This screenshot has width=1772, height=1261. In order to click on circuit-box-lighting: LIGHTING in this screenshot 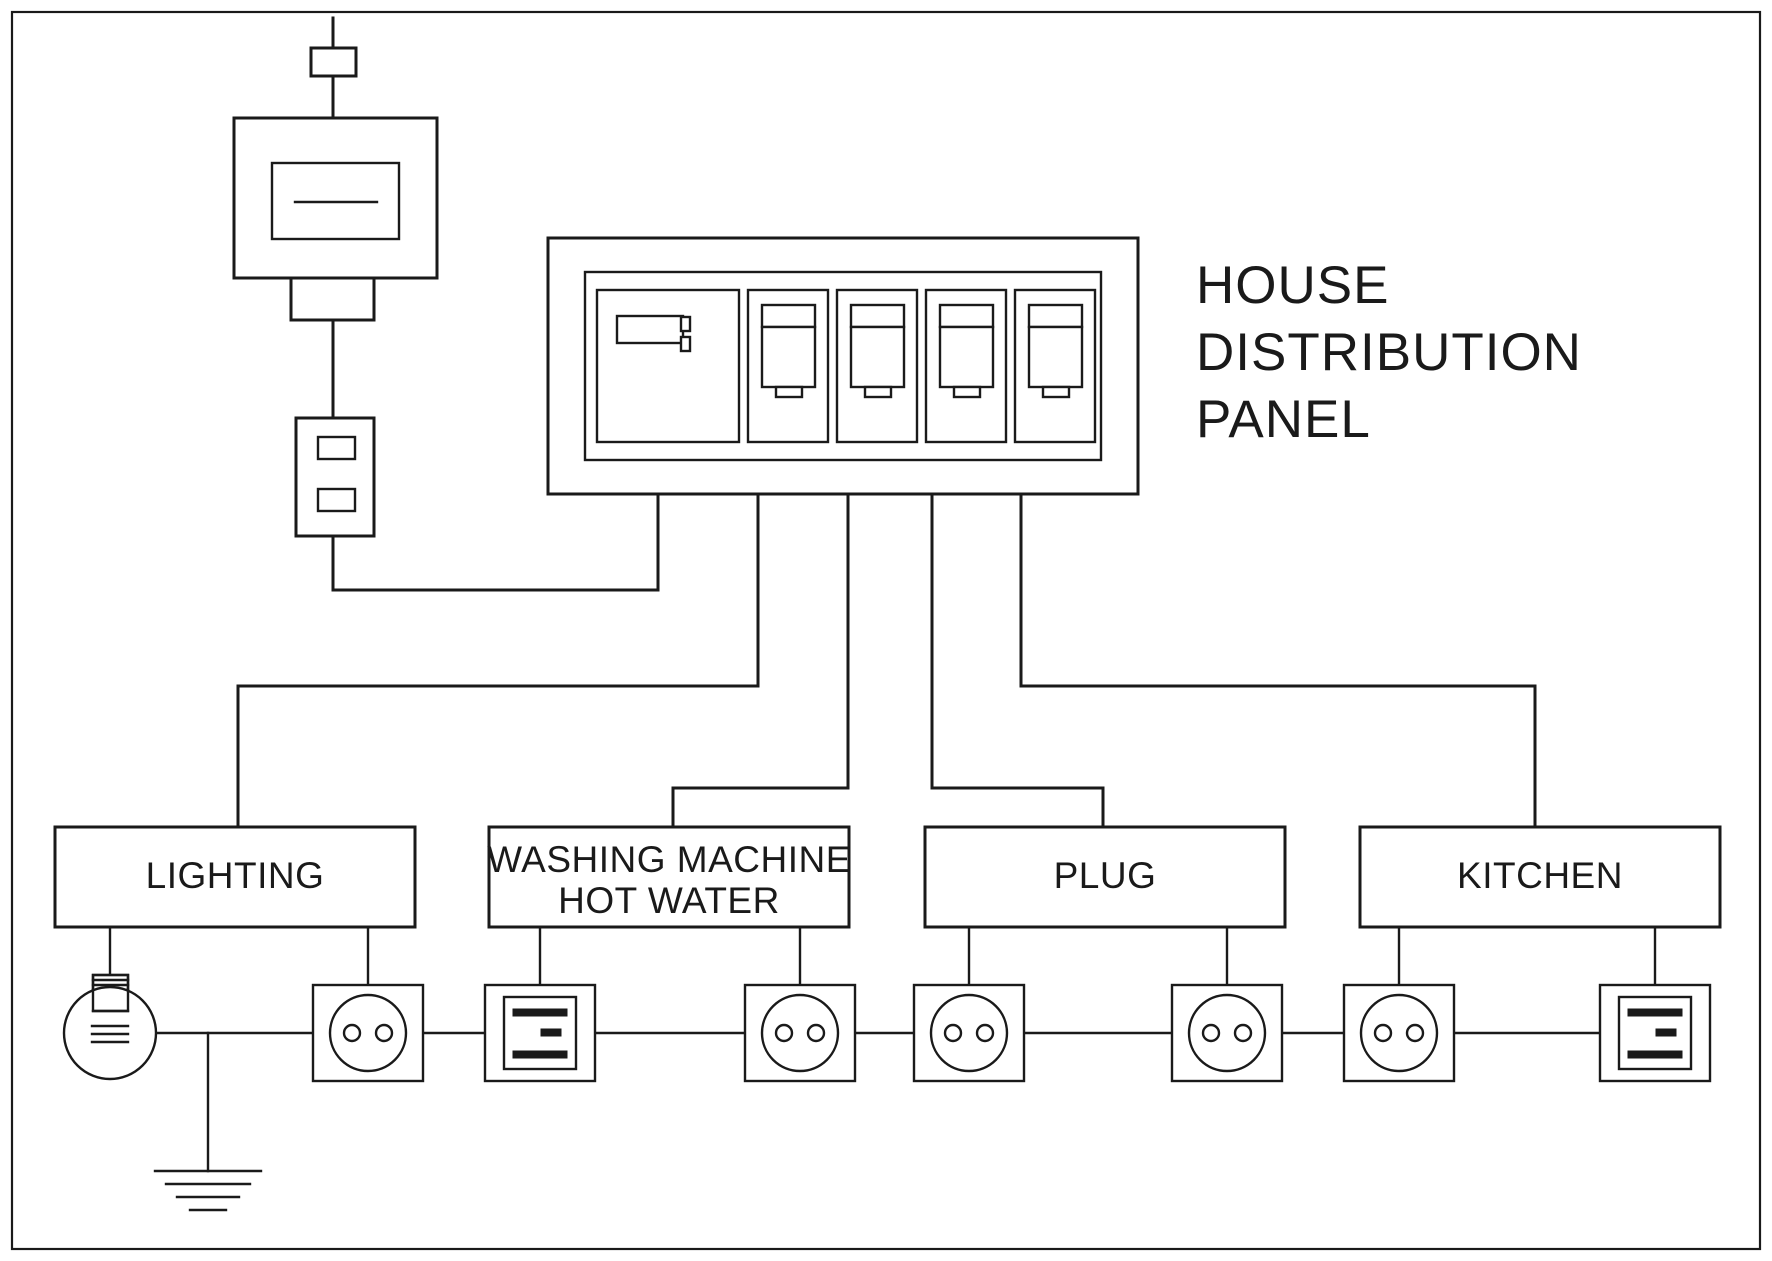, I will do `click(235, 877)`.